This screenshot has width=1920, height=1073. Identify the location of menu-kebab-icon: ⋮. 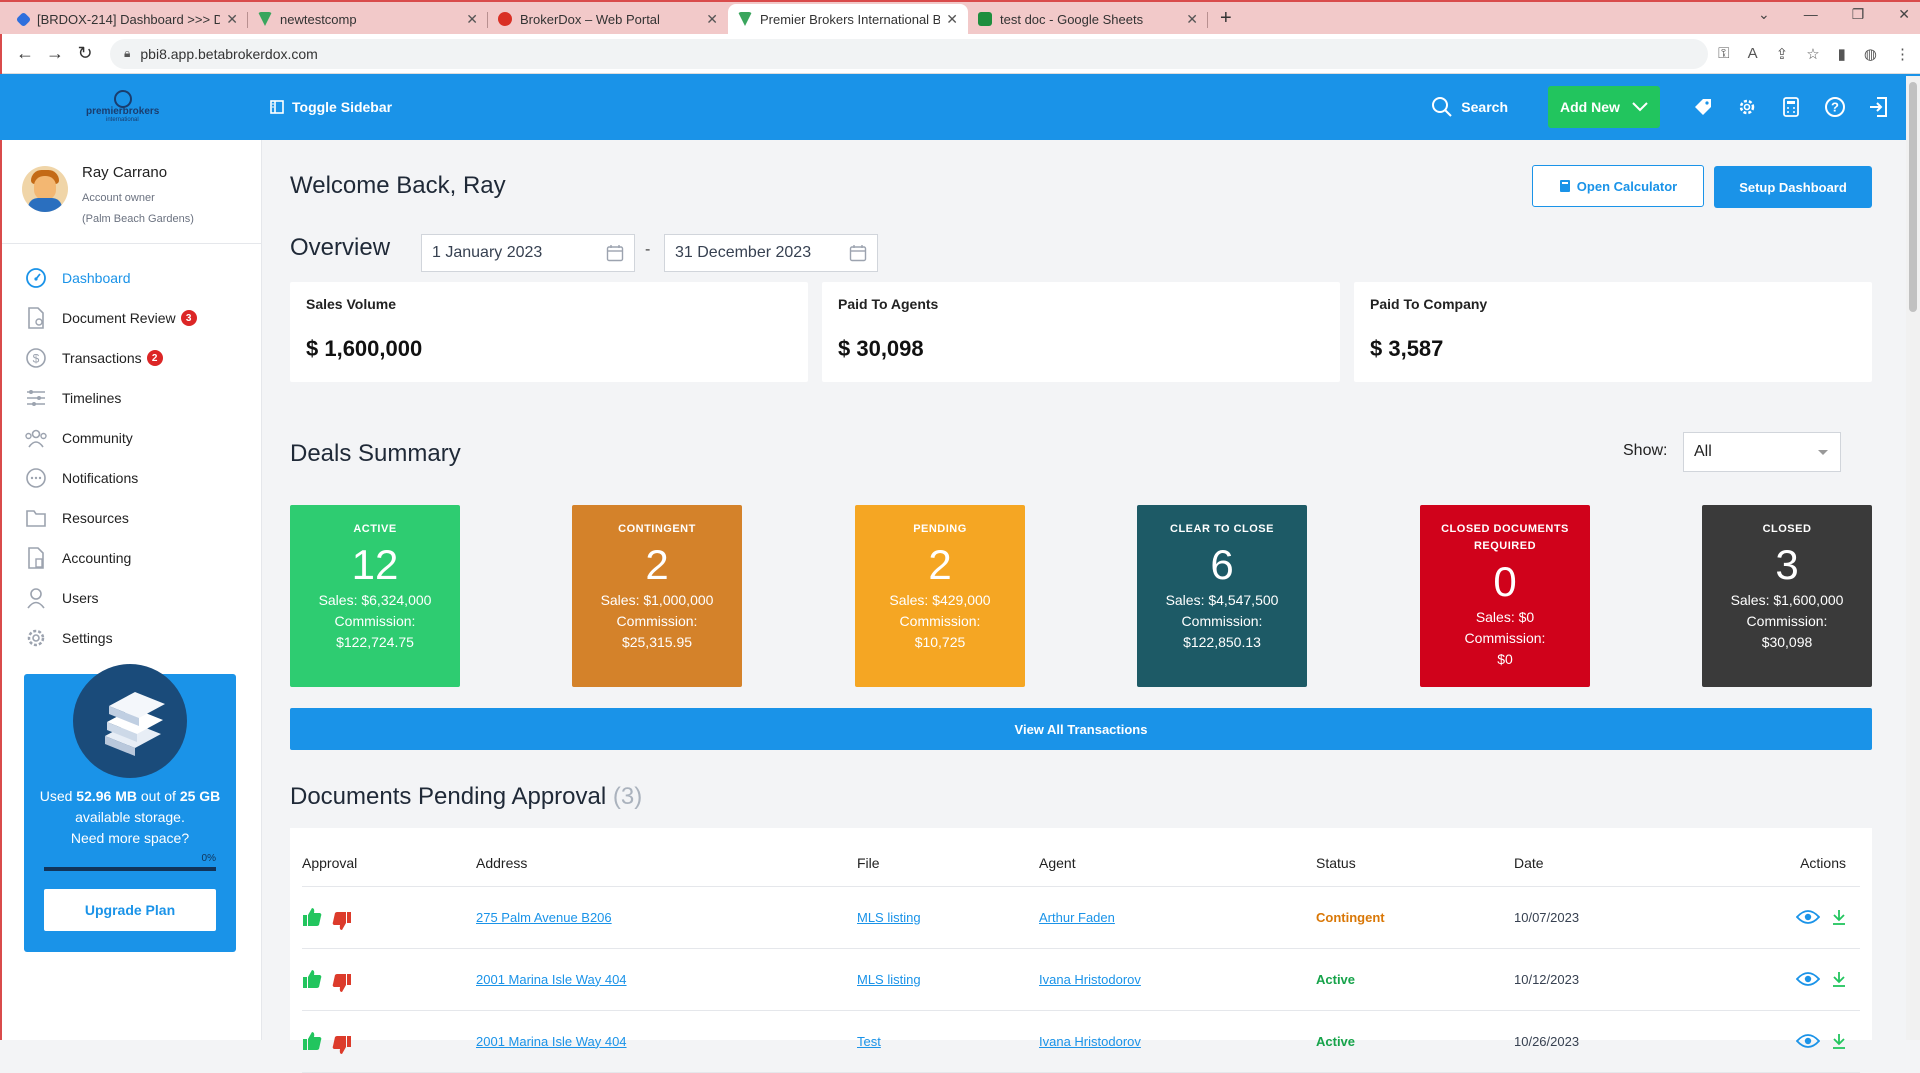
(1902, 54).